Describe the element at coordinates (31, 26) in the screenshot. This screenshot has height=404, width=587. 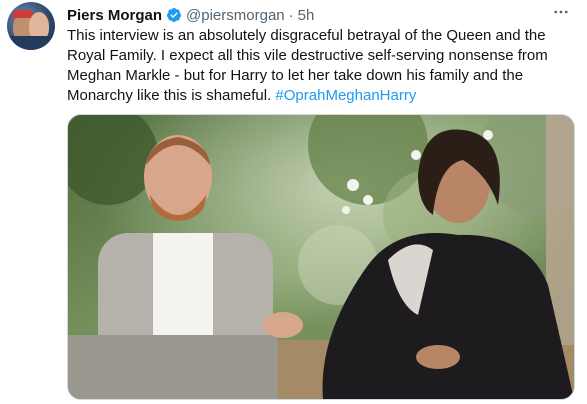
I see `avatar` at that location.